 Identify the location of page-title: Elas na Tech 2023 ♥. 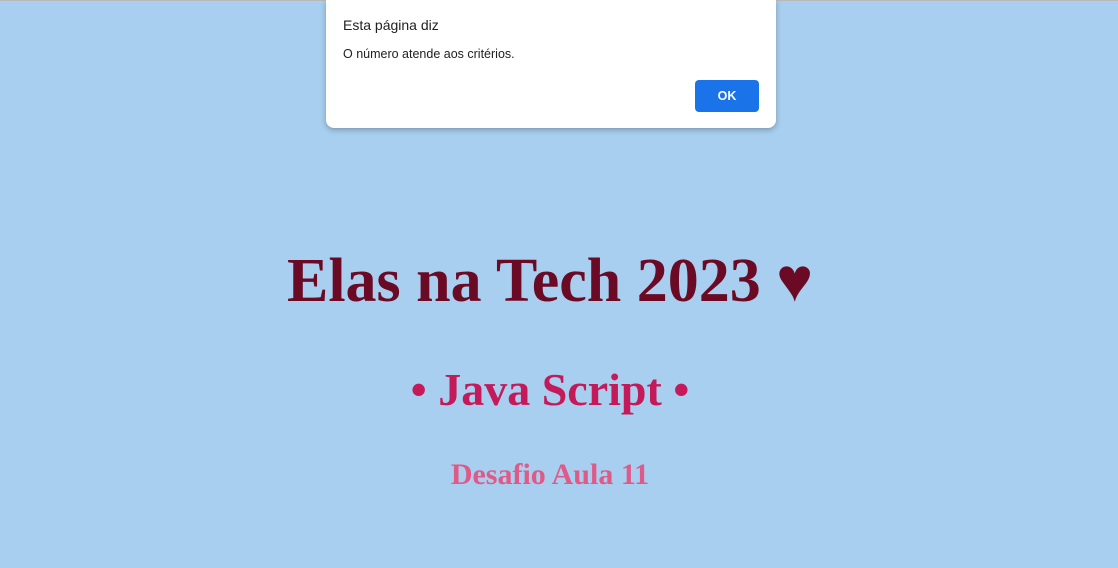
(550, 281).